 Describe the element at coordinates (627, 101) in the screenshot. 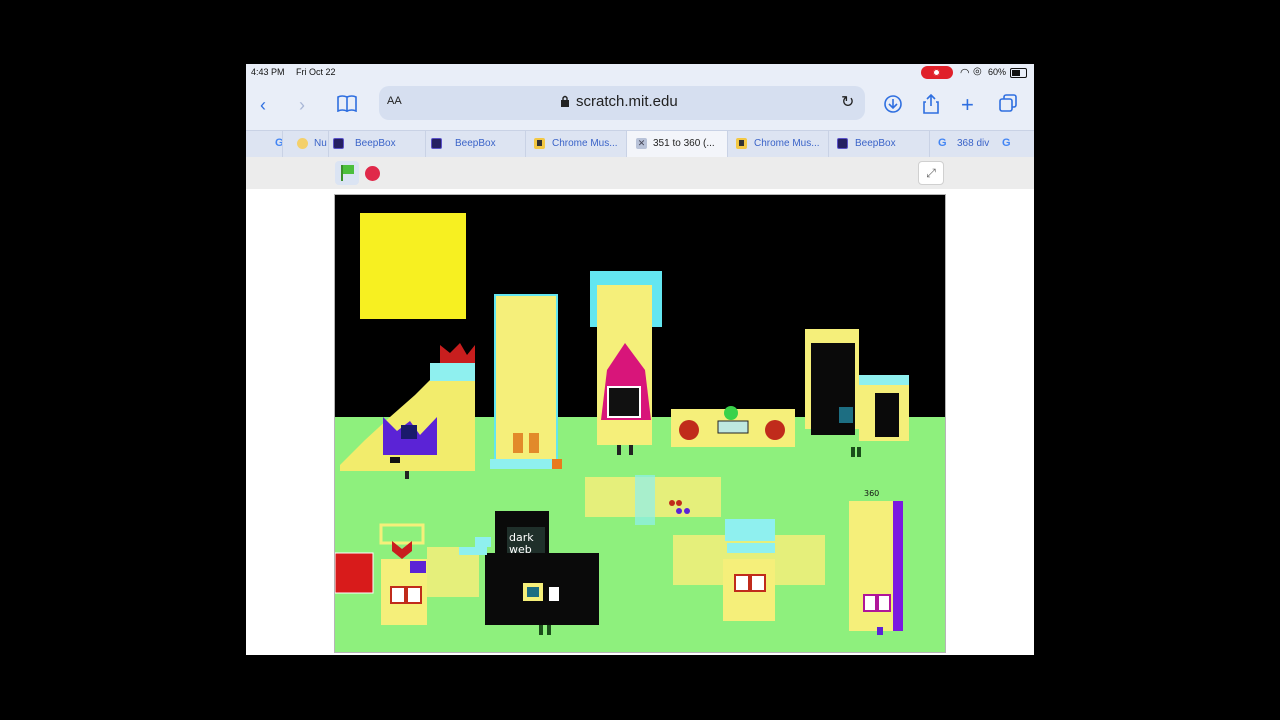

I see `url-text: scratch.mit.edu` at that location.